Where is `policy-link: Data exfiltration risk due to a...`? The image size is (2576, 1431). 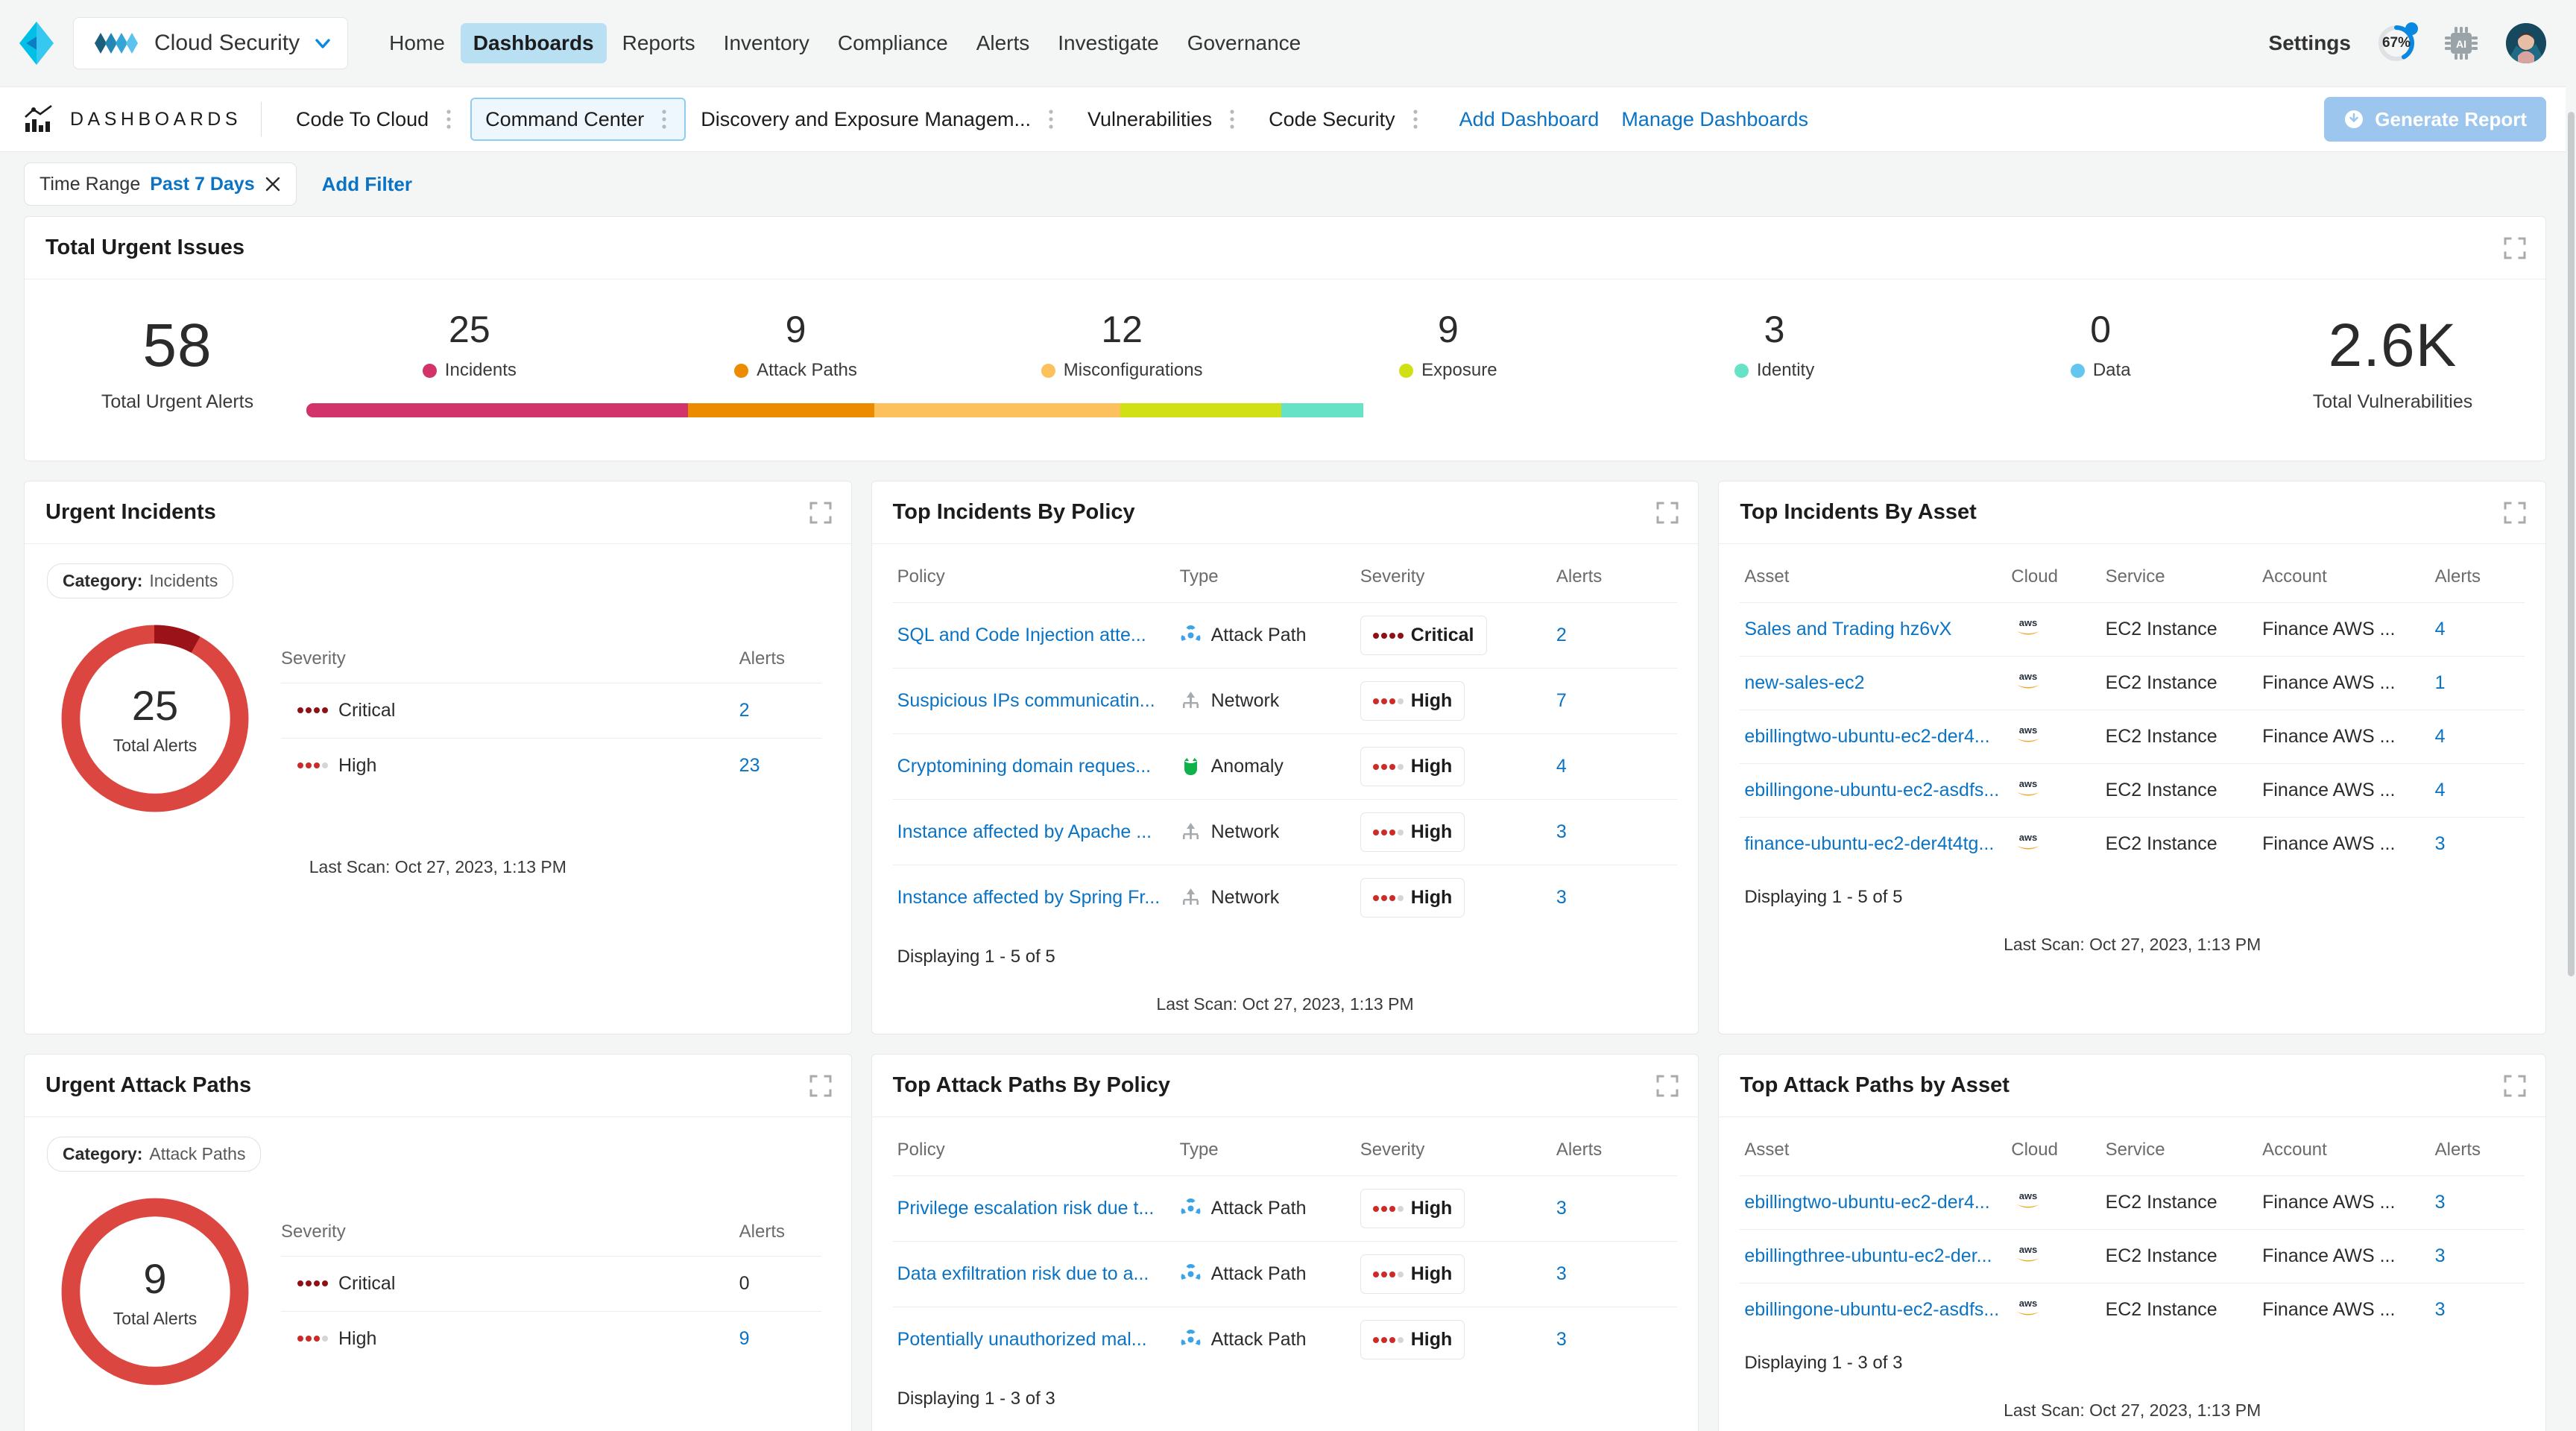
policy-link: Data exfiltration risk due to a... is located at coordinates (1034, 1274).